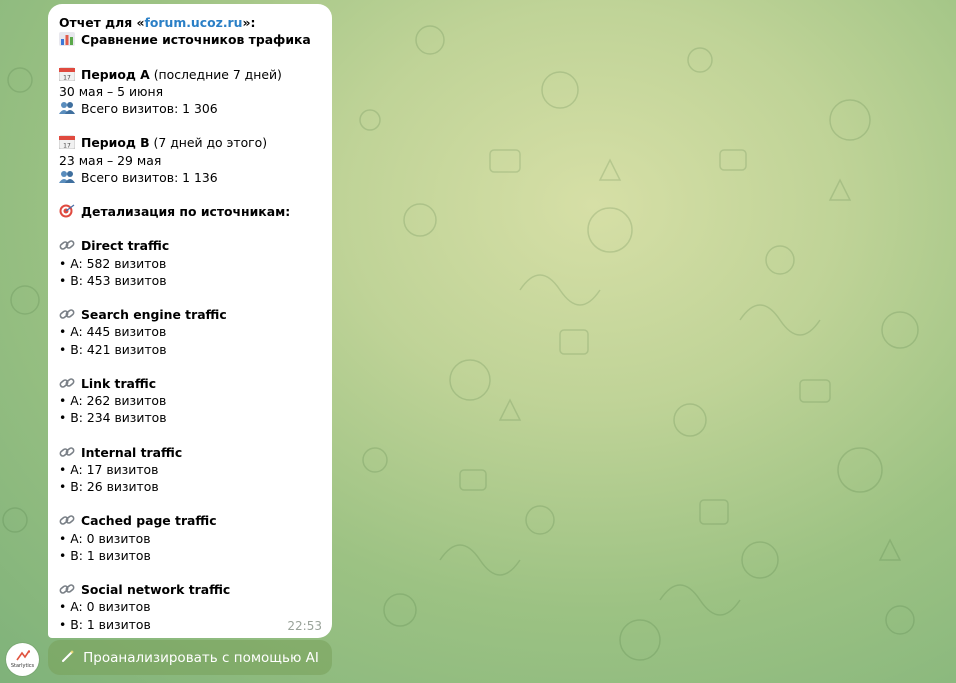 This screenshot has height=683, width=956. Describe the element at coordinates (190, 245) in the screenshot. I see `source-row: Direct traffic` at that location.